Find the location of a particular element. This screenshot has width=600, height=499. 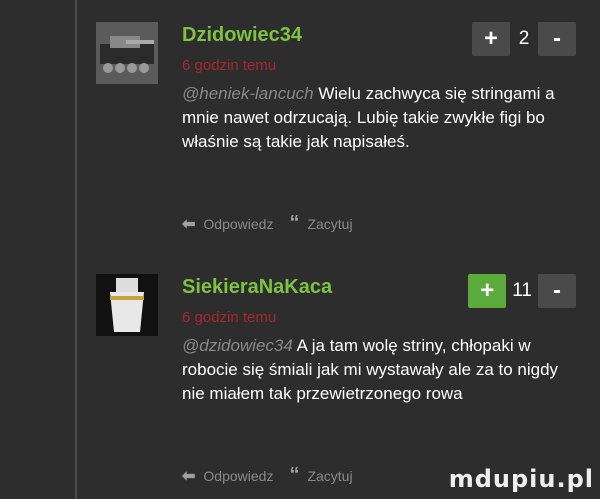

comment-author: Dzidowiec34 is located at coordinates (242, 35).